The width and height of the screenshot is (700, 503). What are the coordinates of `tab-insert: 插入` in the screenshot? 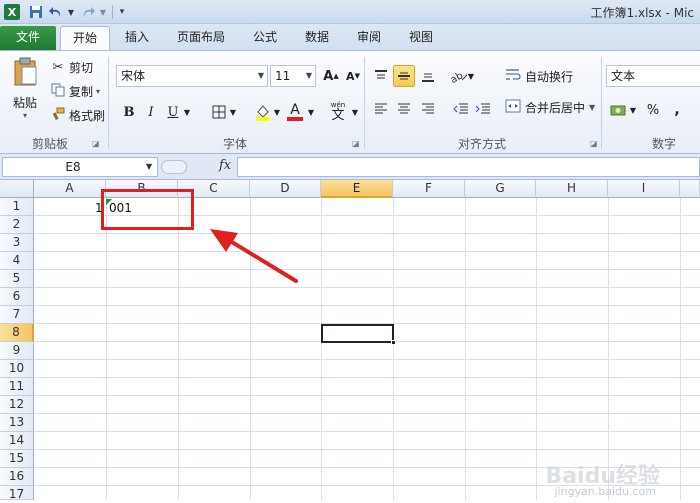 It's located at (137, 38).